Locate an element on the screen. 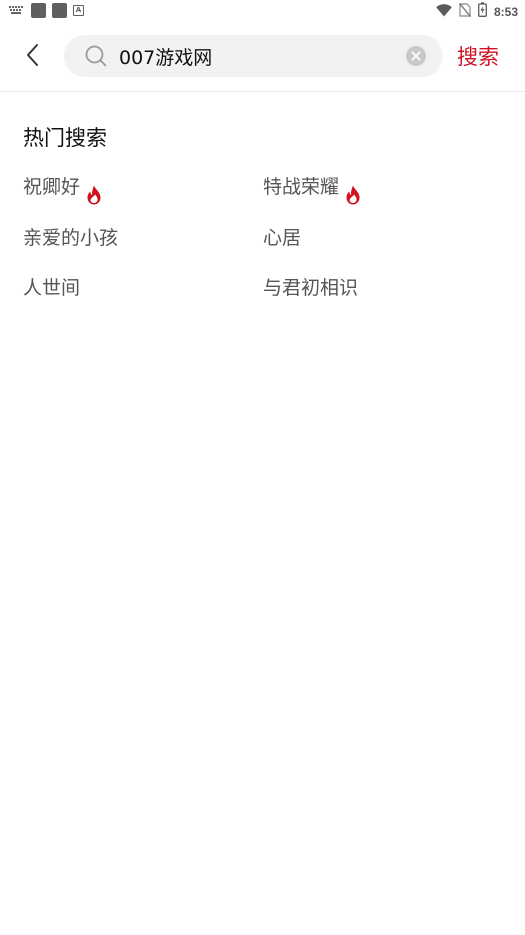 The height and width of the screenshot is (935, 525). clear-circle-icon is located at coordinates (416, 56).